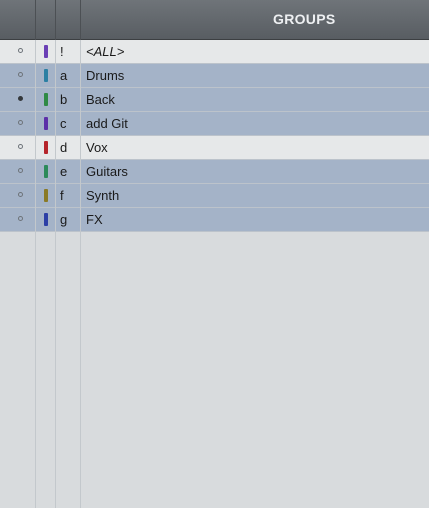 Image resolution: width=429 pixels, height=508 pixels. Describe the element at coordinates (214, 76) in the screenshot. I see `group-row: a Drums` at that location.